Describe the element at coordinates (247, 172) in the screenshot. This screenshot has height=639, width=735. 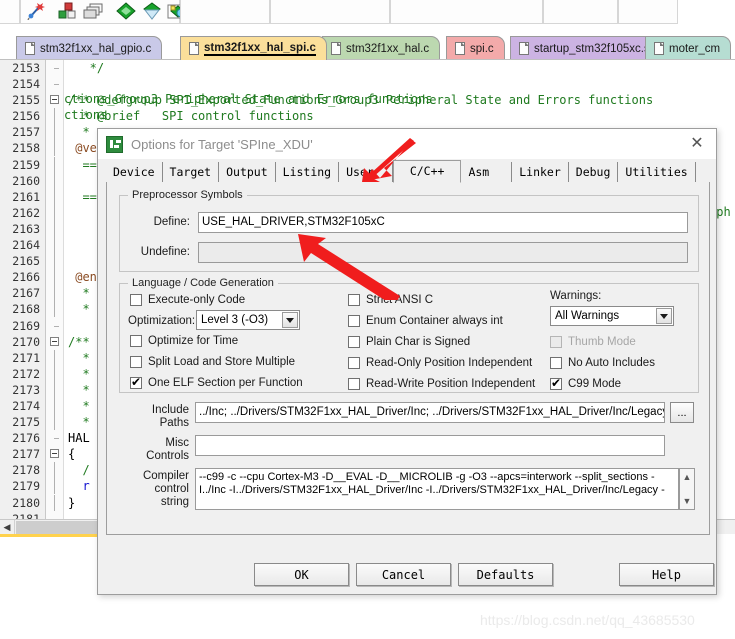
I see `tab-output: Output` at that location.